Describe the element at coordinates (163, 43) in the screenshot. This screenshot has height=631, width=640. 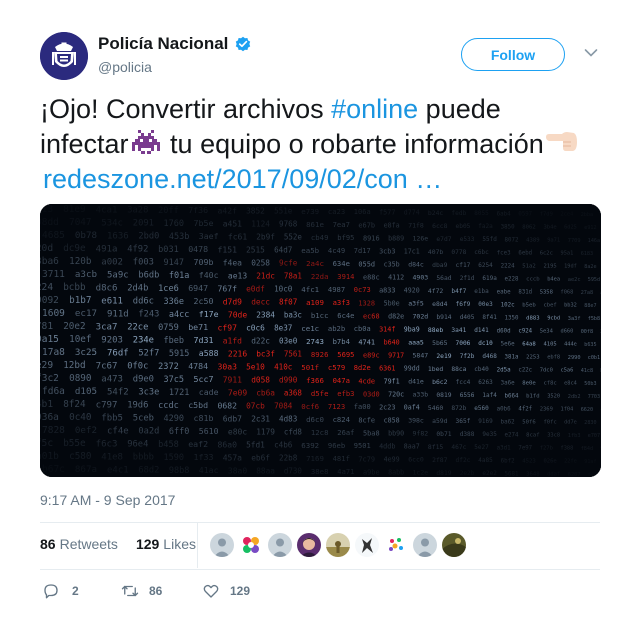
I see `display-name-text: Policía Nacional` at that location.